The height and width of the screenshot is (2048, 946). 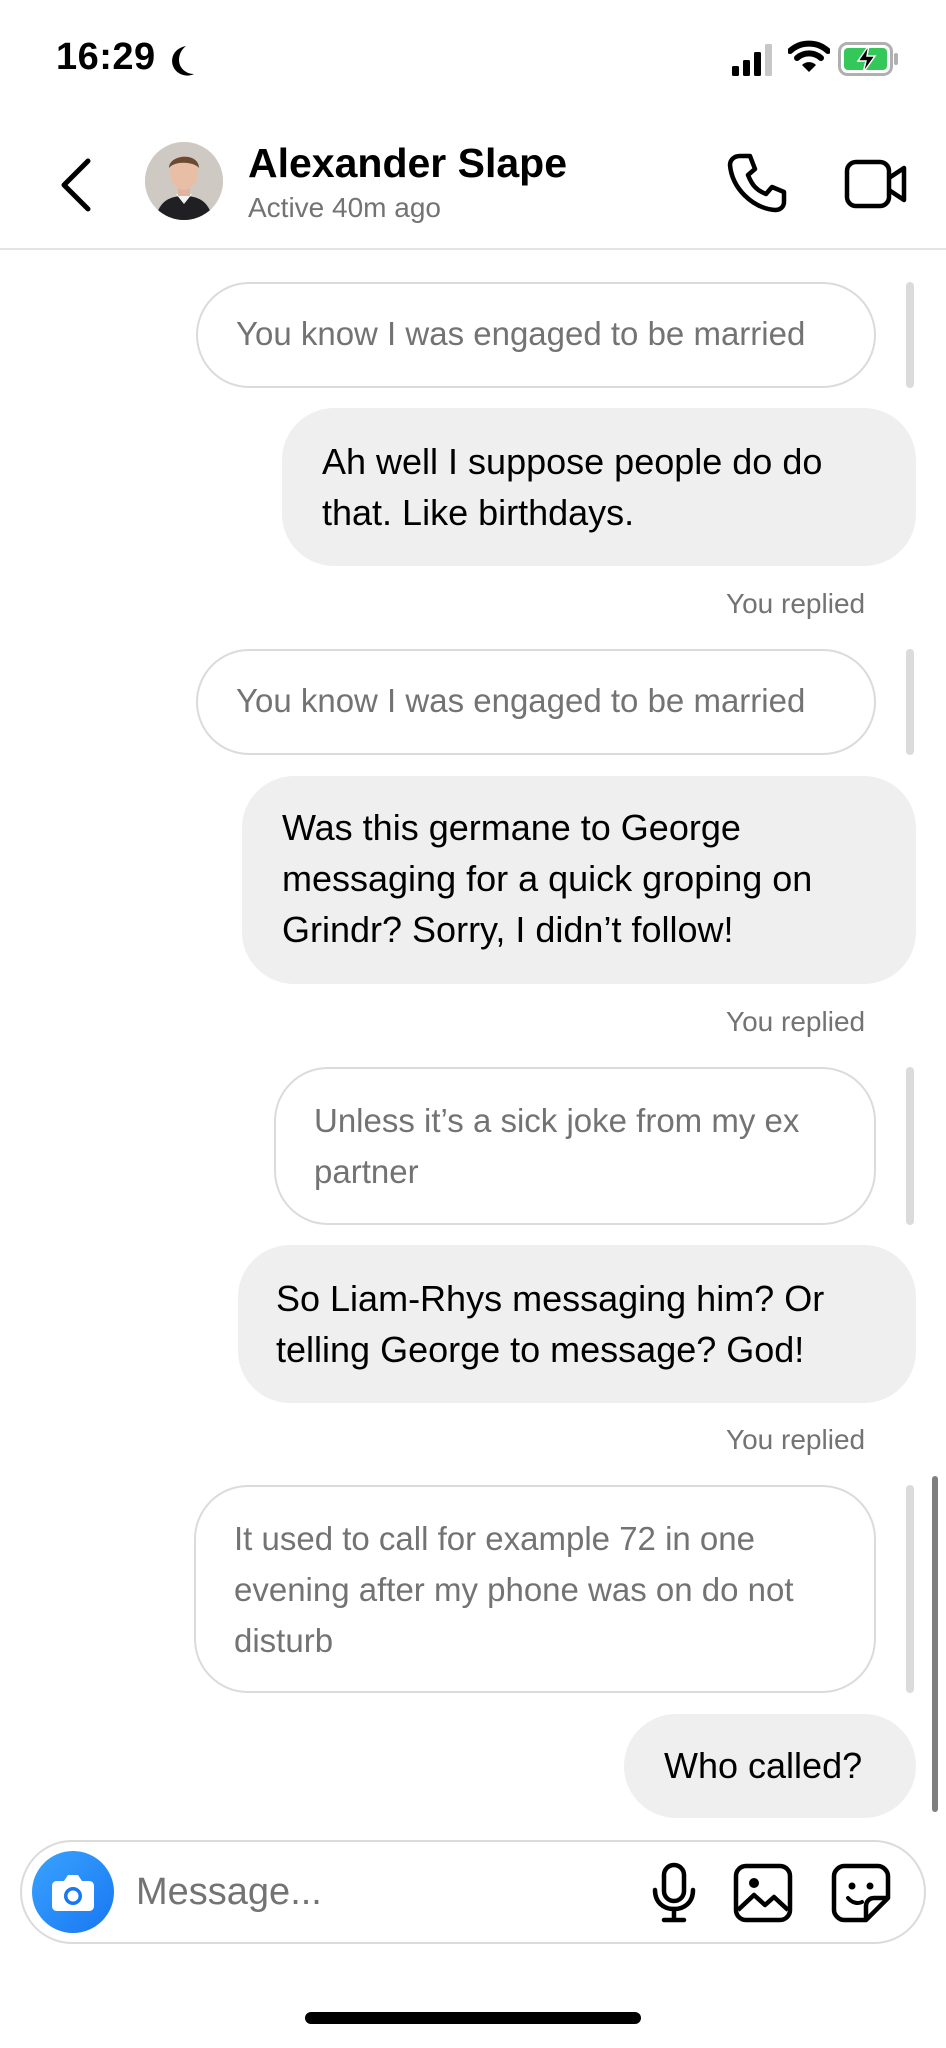 I want to click on wifi-icon, so click(x=809, y=56).